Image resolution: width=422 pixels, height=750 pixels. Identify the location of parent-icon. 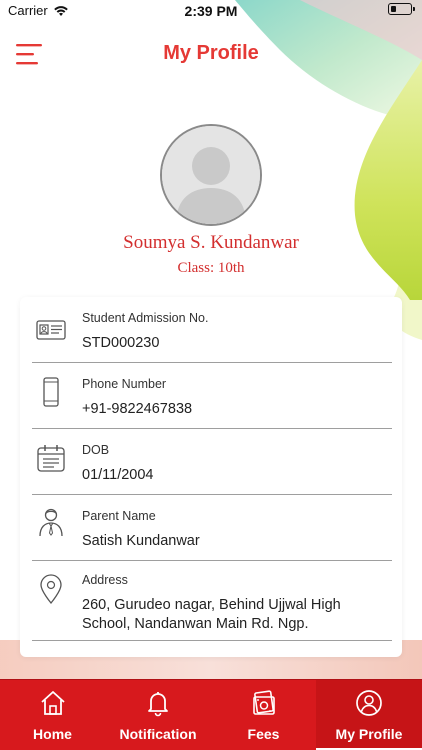
(51, 522).